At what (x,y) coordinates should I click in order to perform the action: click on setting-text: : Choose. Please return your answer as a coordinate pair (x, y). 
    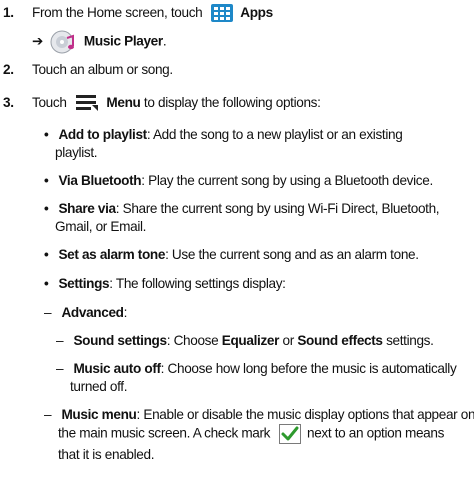
    Looking at the image, I should click on (194, 340).